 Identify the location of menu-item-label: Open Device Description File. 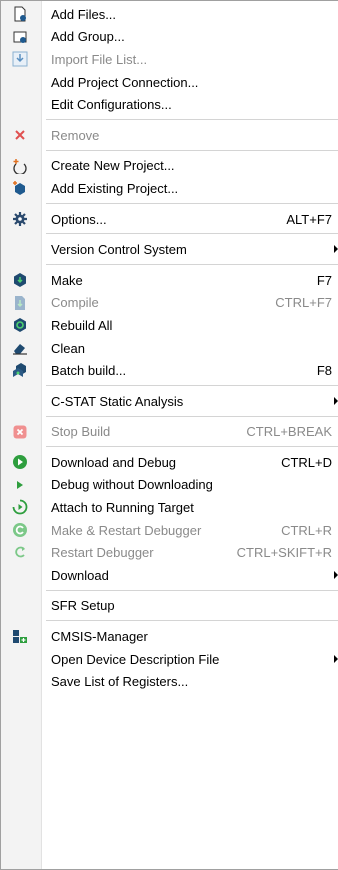
(135, 659).